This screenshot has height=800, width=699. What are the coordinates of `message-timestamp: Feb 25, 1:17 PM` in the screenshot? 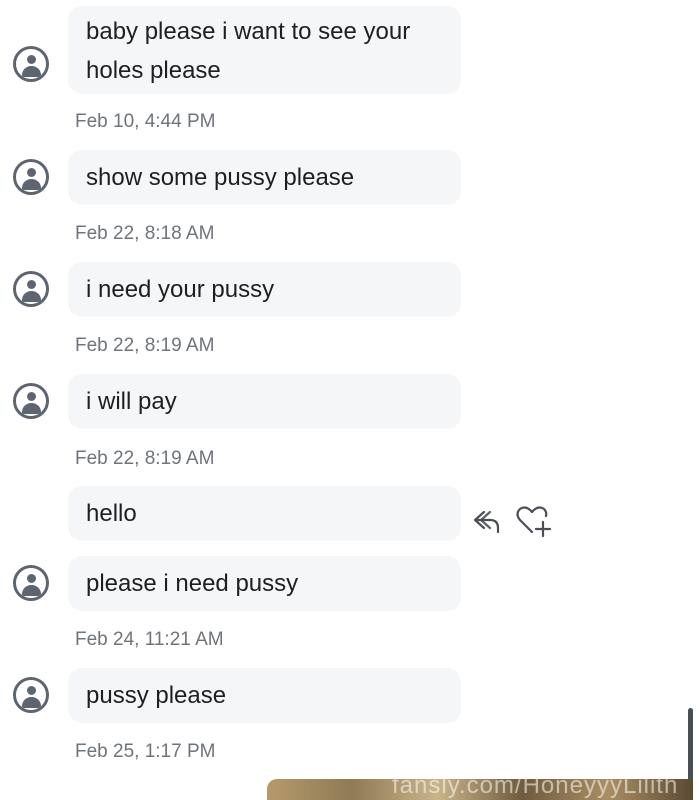 It's located at (145, 751).